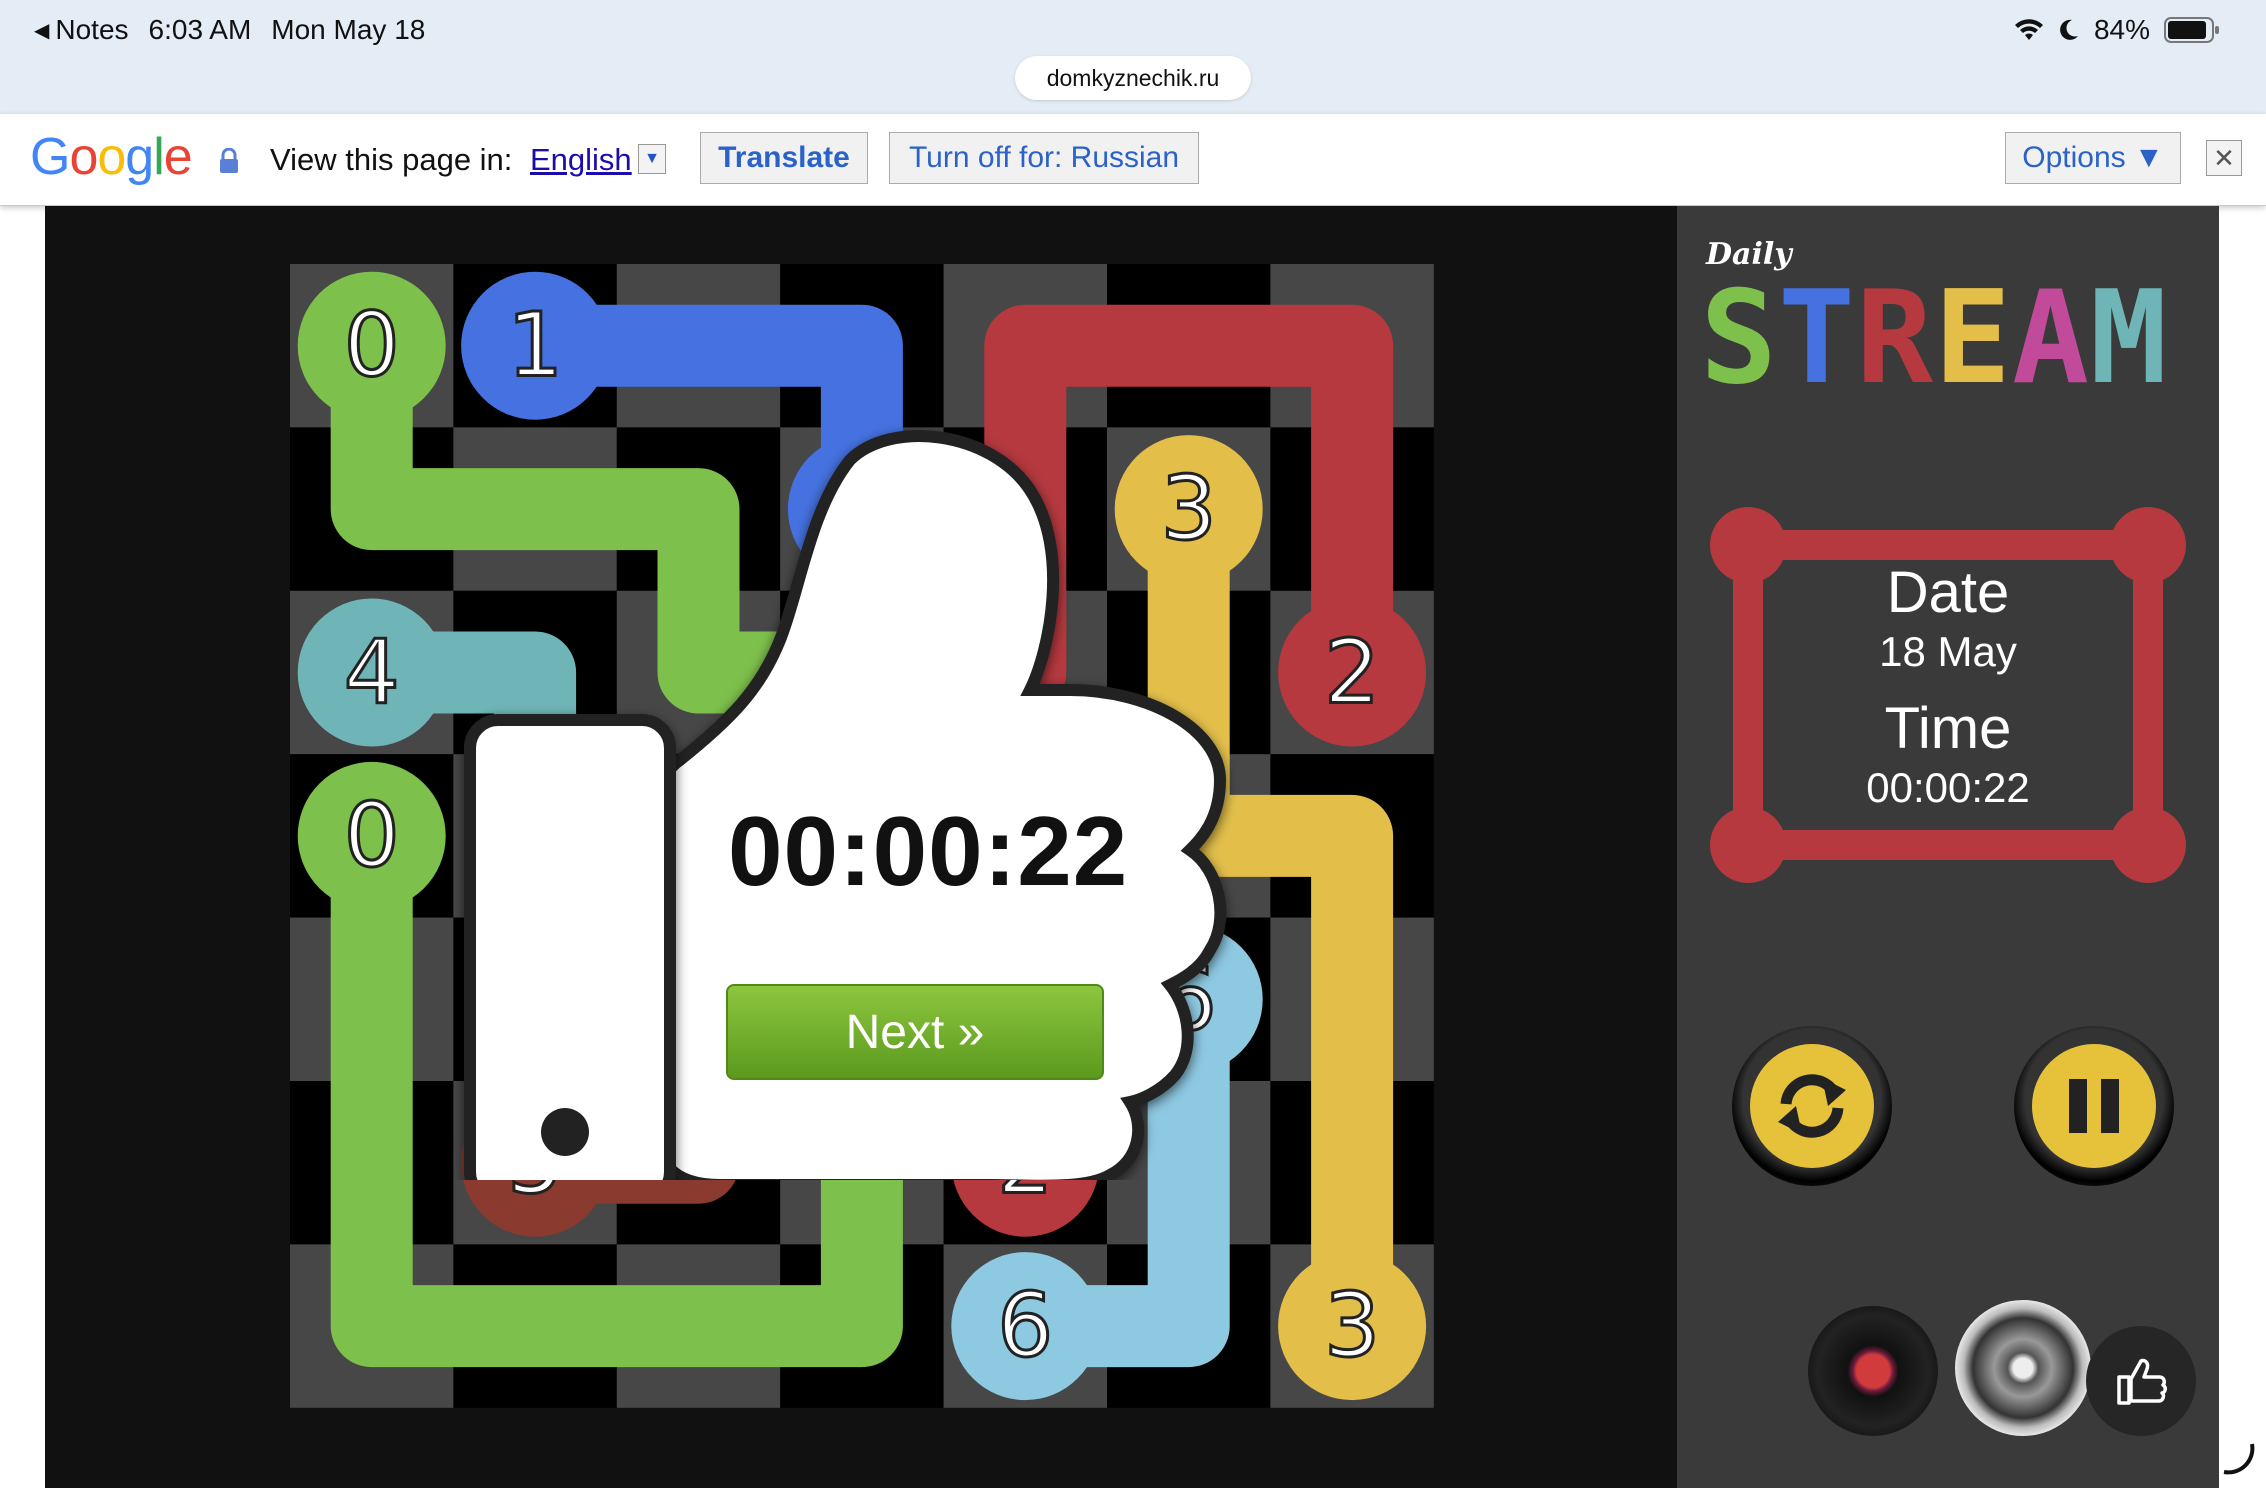 The image size is (2266, 1488). I want to click on refresh-icon, so click(1812, 1106).